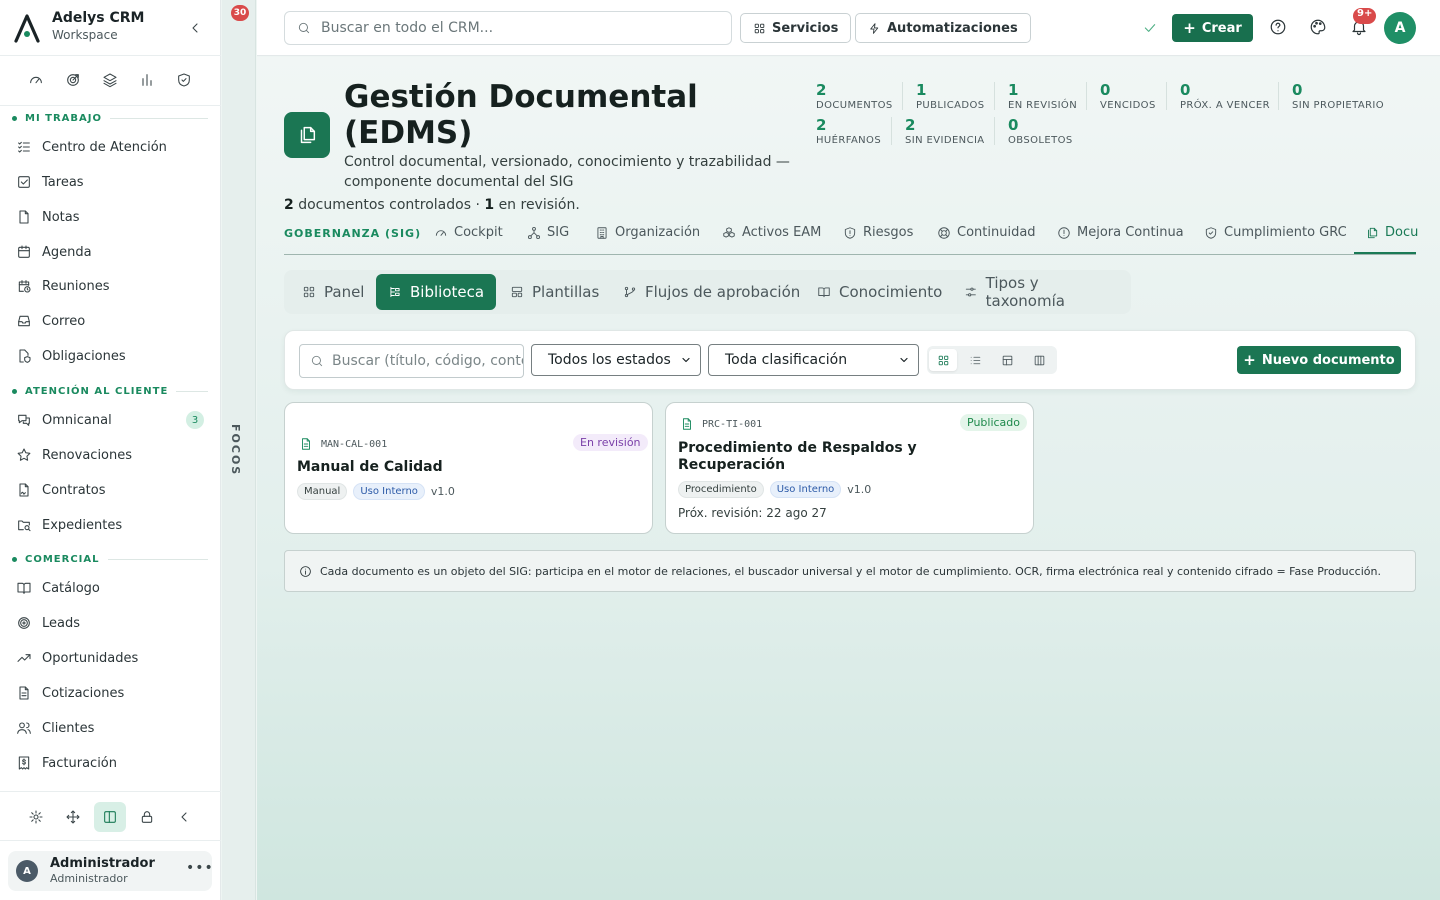  Describe the element at coordinates (110, 817) in the screenshot. I see `panel-layout-button` at that location.